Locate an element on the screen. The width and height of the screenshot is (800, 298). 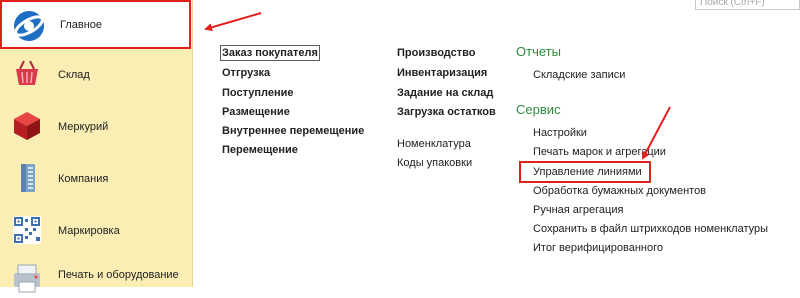
reports-section-title: Отчеты is located at coordinates (538, 51).